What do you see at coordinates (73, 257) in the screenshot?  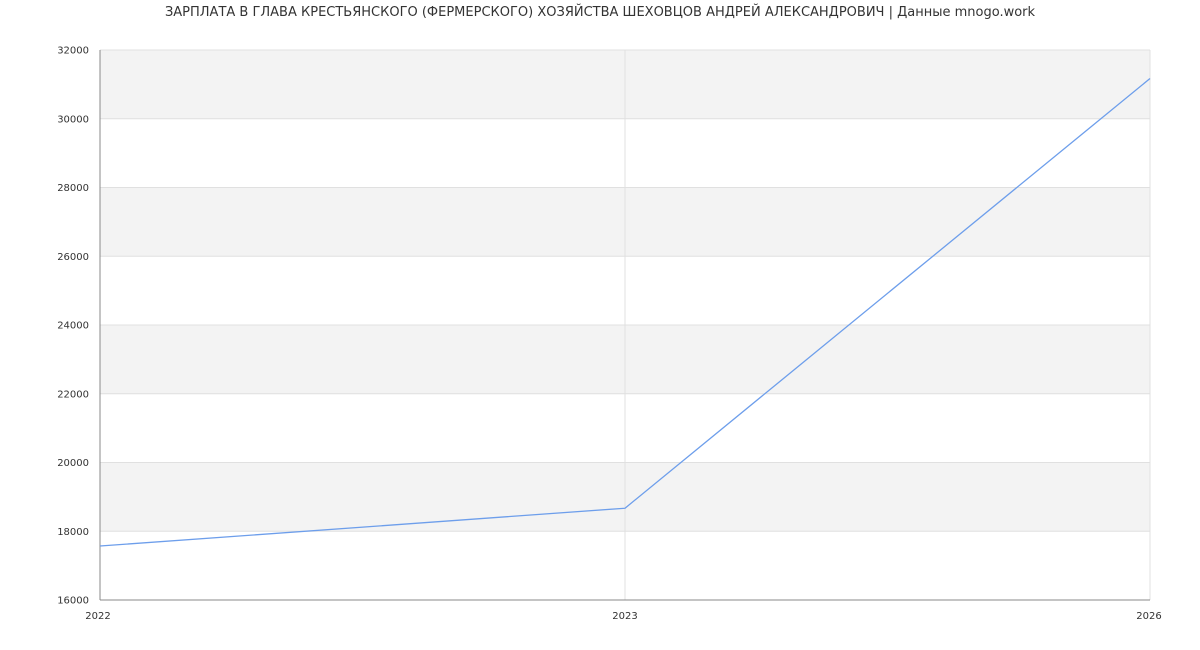 I see `y-tick-label: 26000` at bounding box center [73, 257].